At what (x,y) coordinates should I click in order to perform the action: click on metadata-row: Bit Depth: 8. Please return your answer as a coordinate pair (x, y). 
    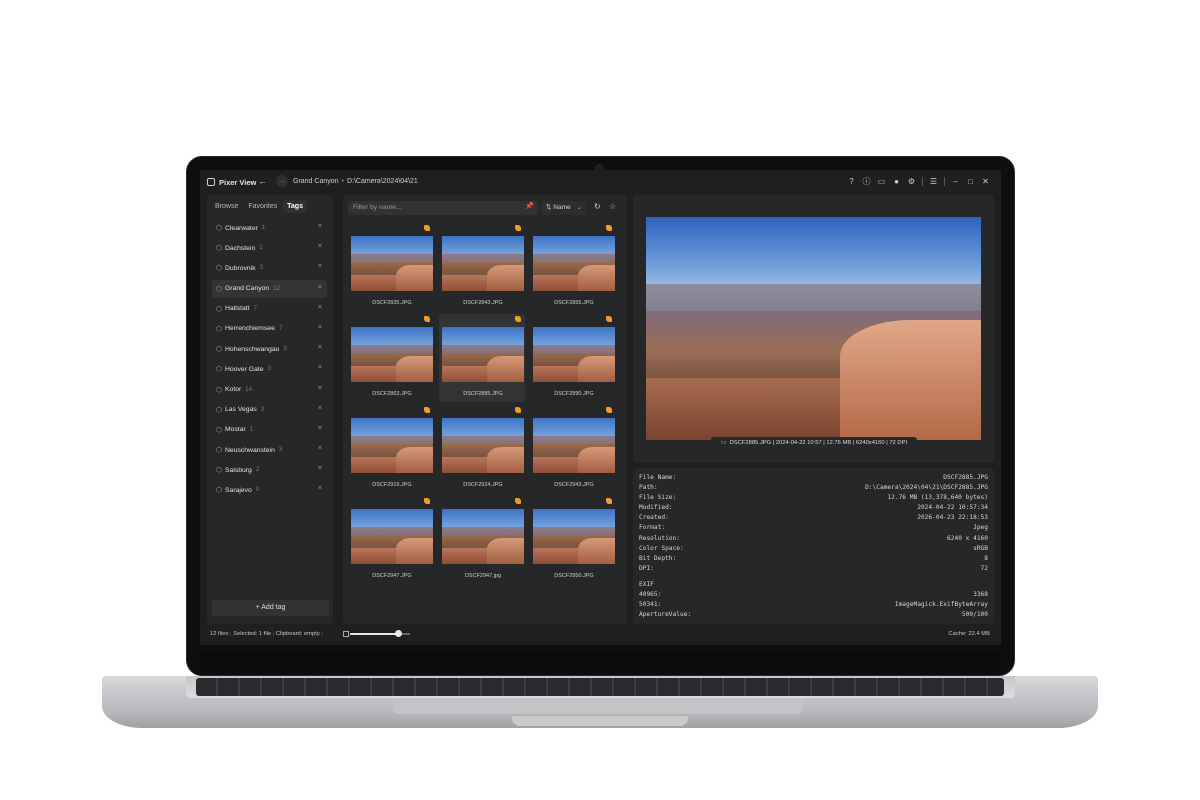
    Looking at the image, I should click on (813, 559).